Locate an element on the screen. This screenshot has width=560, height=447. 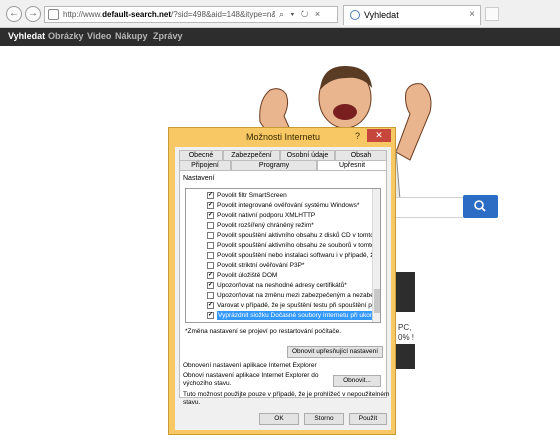
option-label: Povolit striktní ověřování P3P* is located at coordinates (261, 265).